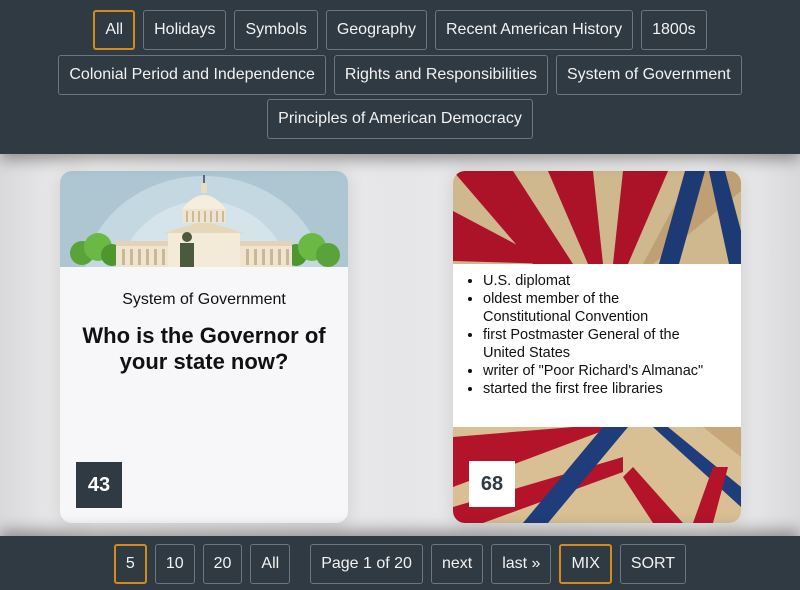 This screenshot has height=590, width=800. Describe the element at coordinates (457, 564) in the screenshot. I see `next-page-button: next` at that location.